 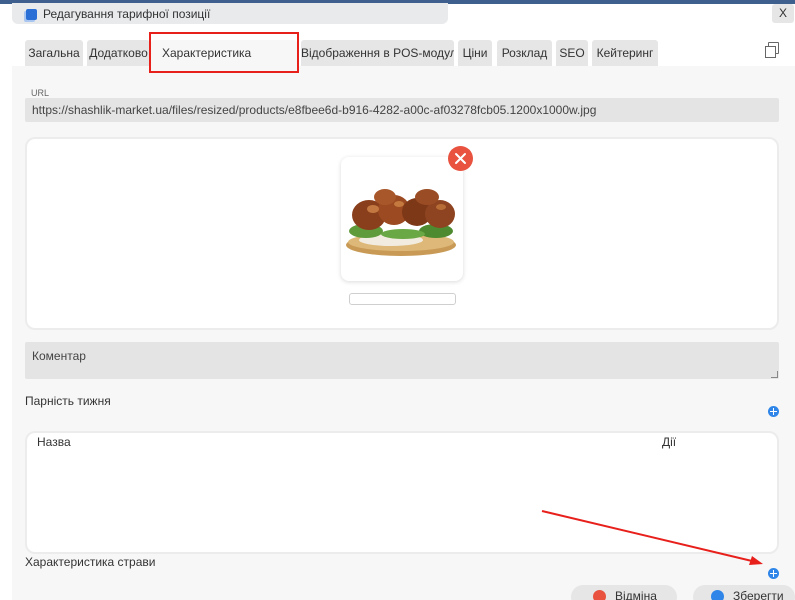 What do you see at coordinates (524, 53) in the screenshot?
I see `tab-schedule: Розклад` at bounding box center [524, 53].